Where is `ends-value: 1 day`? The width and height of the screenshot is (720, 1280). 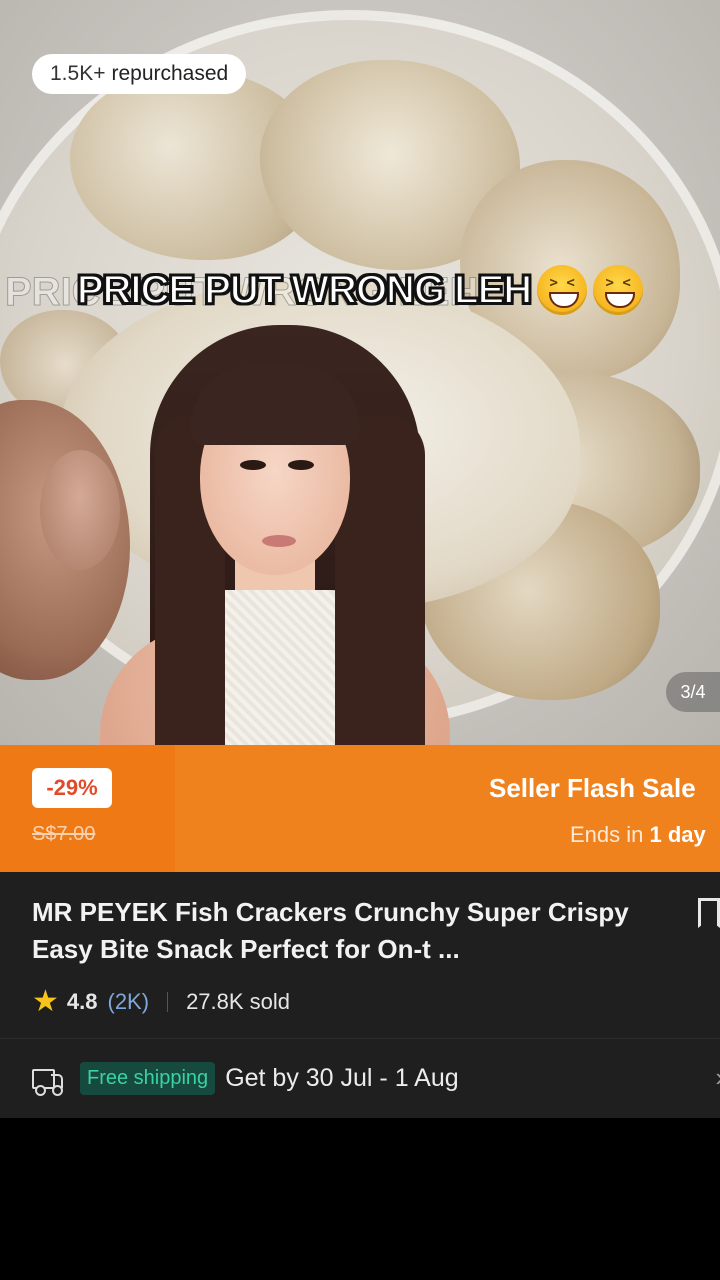 ends-value: 1 day is located at coordinates (677, 834).